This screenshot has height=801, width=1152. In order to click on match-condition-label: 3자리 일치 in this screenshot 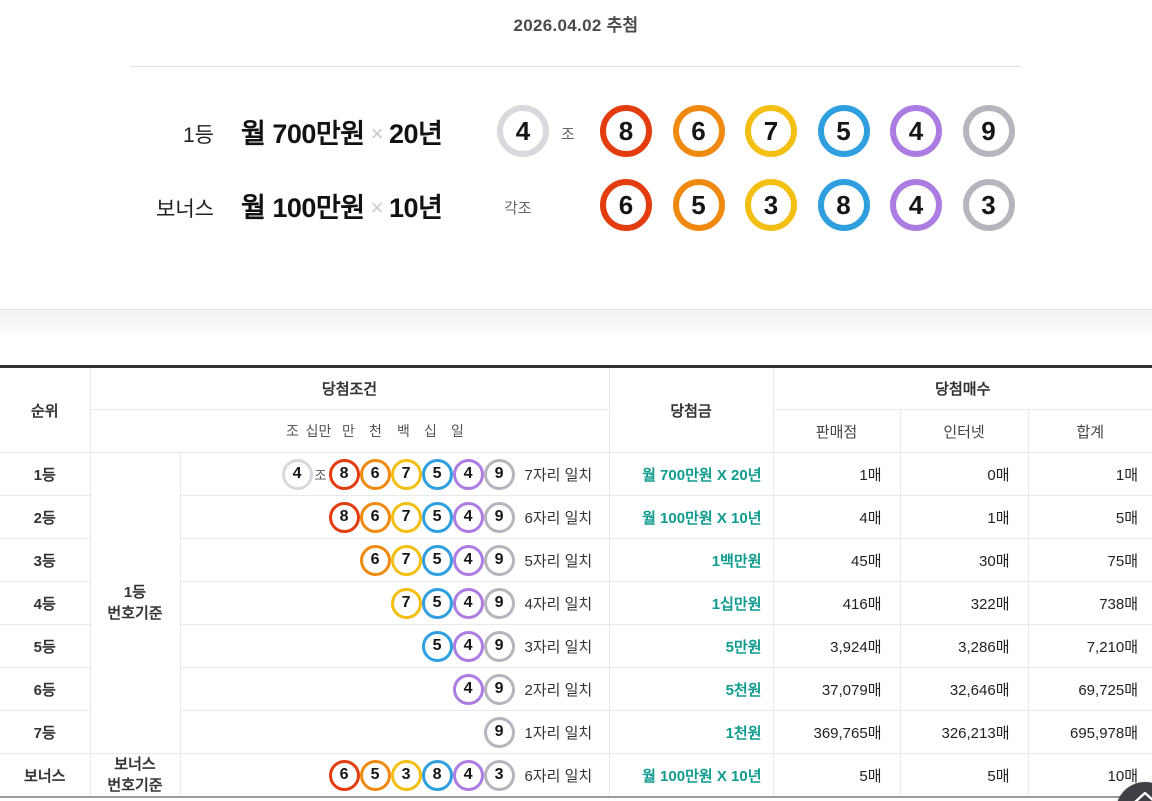, I will do `click(558, 647)`.